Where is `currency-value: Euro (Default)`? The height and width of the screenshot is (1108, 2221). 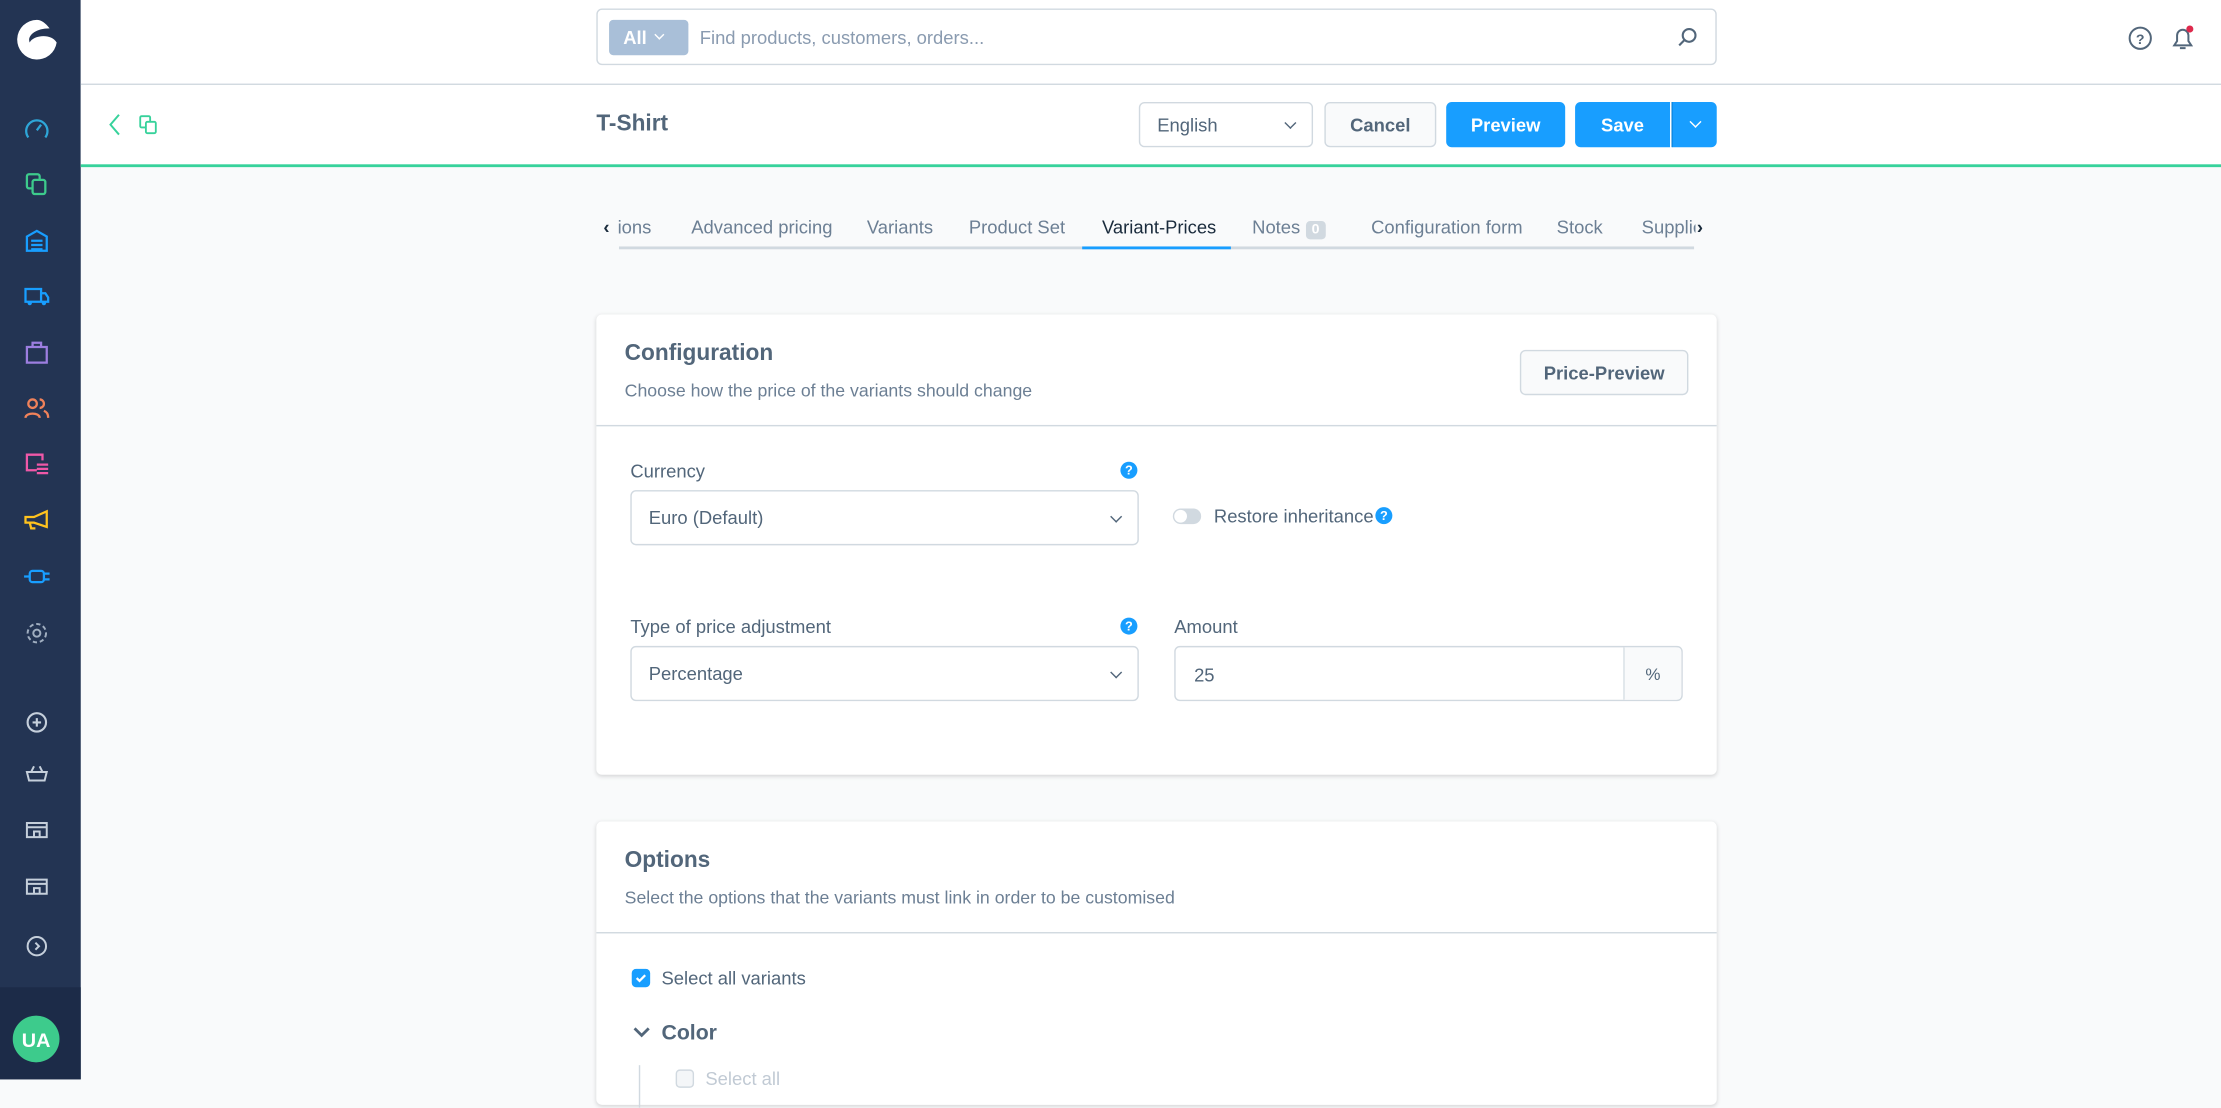 currency-value: Euro (Default) is located at coordinates (706, 518).